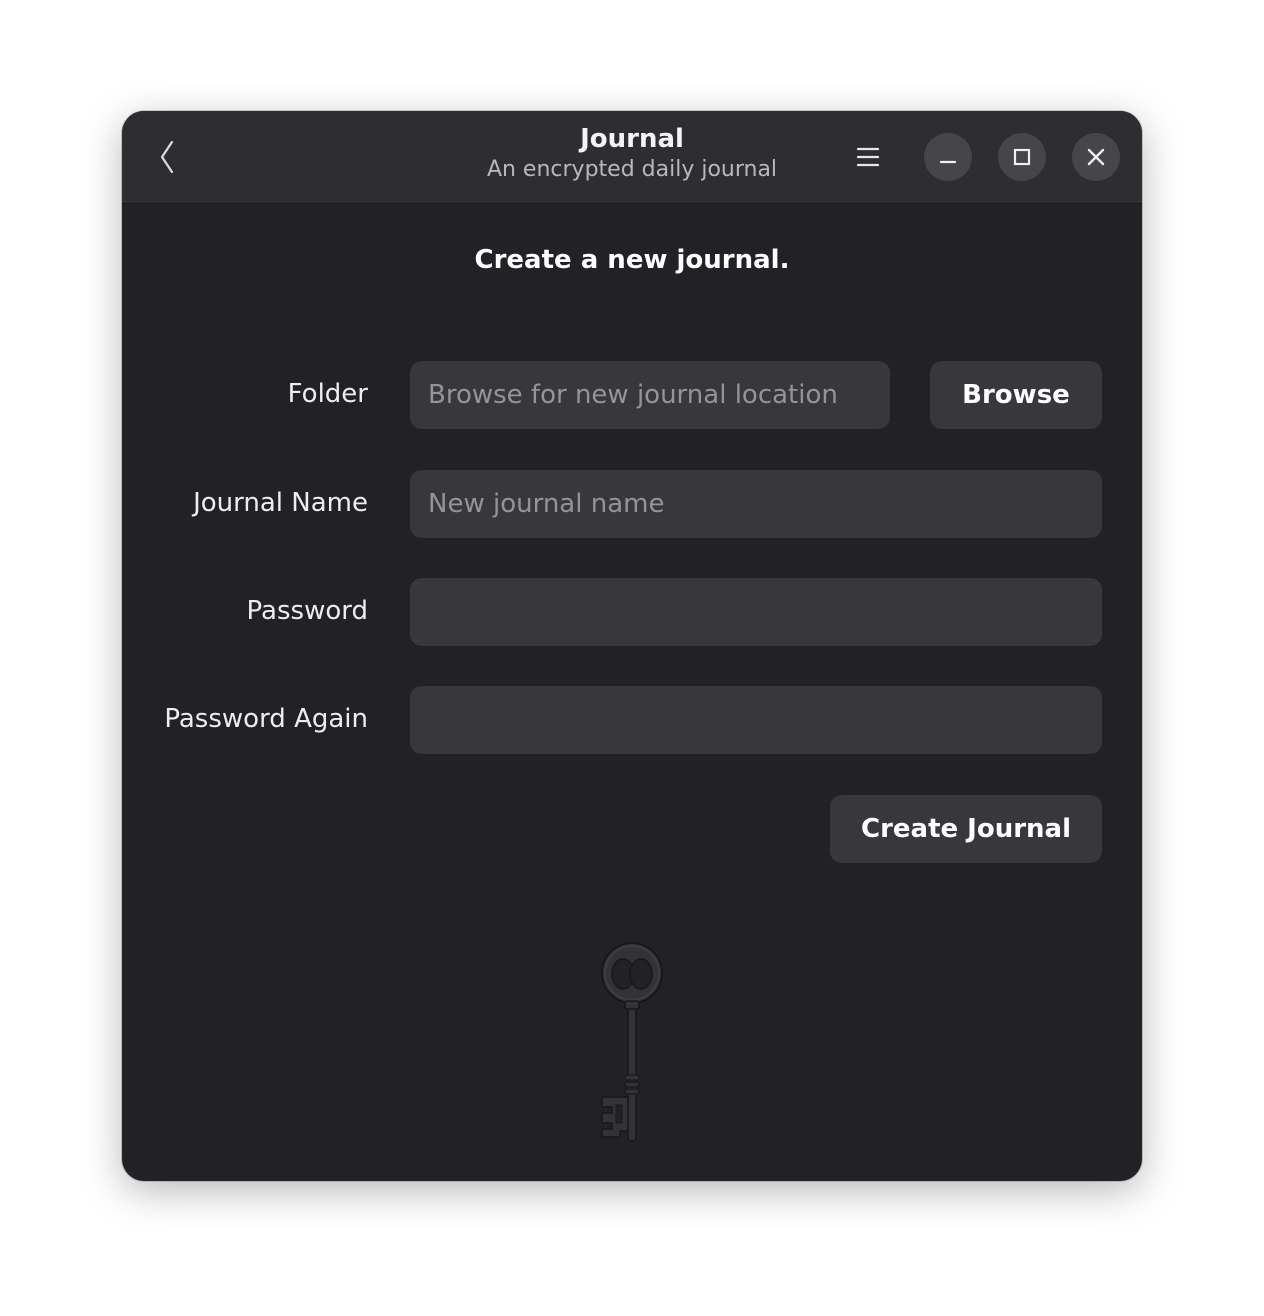  What do you see at coordinates (307, 611) in the screenshot?
I see `password-label: Password` at bounding box center [307, 611].